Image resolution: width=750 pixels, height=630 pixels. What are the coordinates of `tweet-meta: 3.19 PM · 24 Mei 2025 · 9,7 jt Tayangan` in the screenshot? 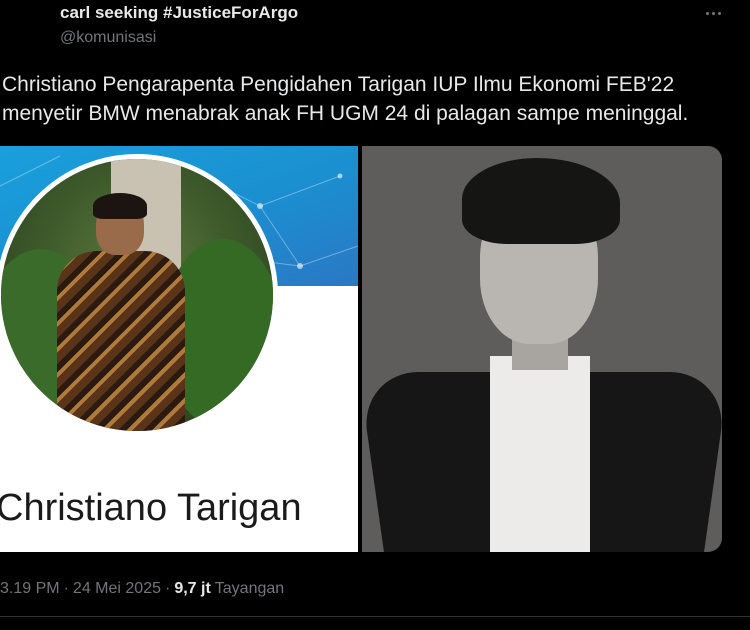 It's located at (142, 589).